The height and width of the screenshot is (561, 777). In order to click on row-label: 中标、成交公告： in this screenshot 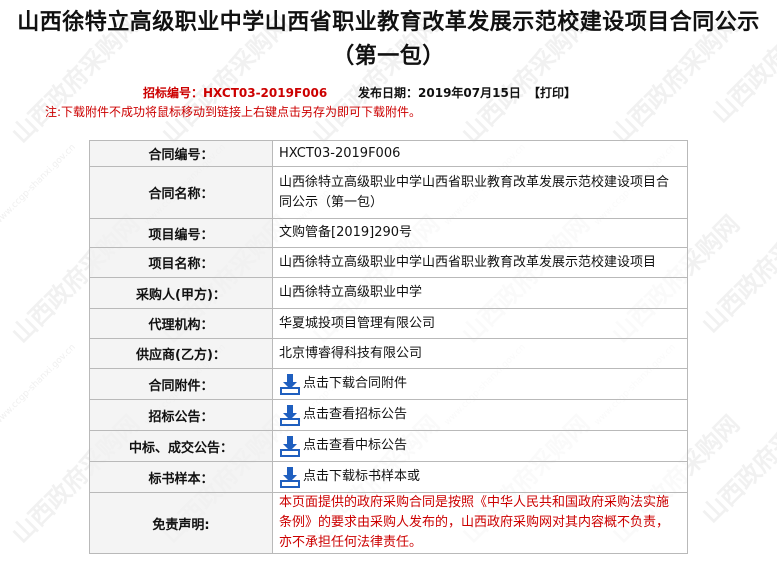, I will do `click(181, 446)`.